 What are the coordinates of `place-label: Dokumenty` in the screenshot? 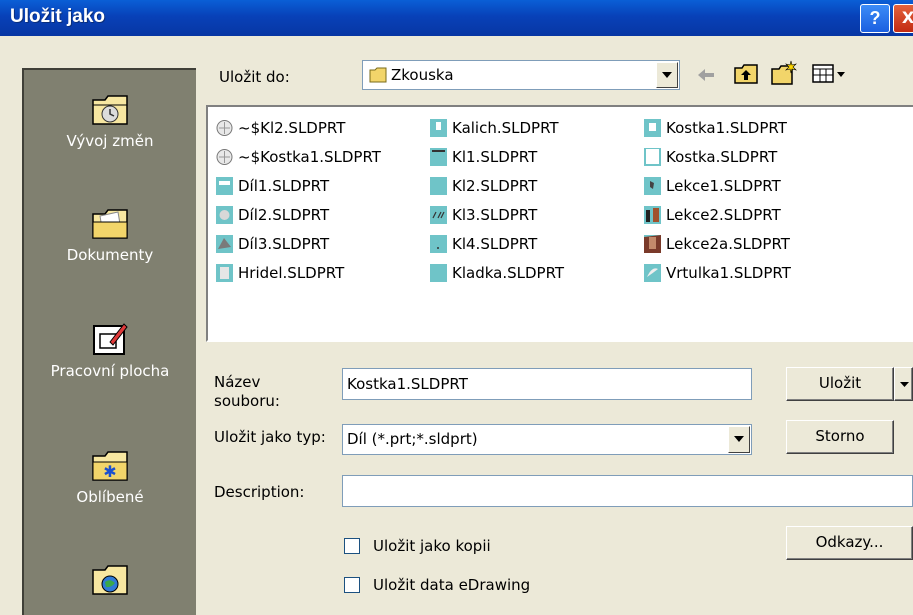 It's located at (110, 255).